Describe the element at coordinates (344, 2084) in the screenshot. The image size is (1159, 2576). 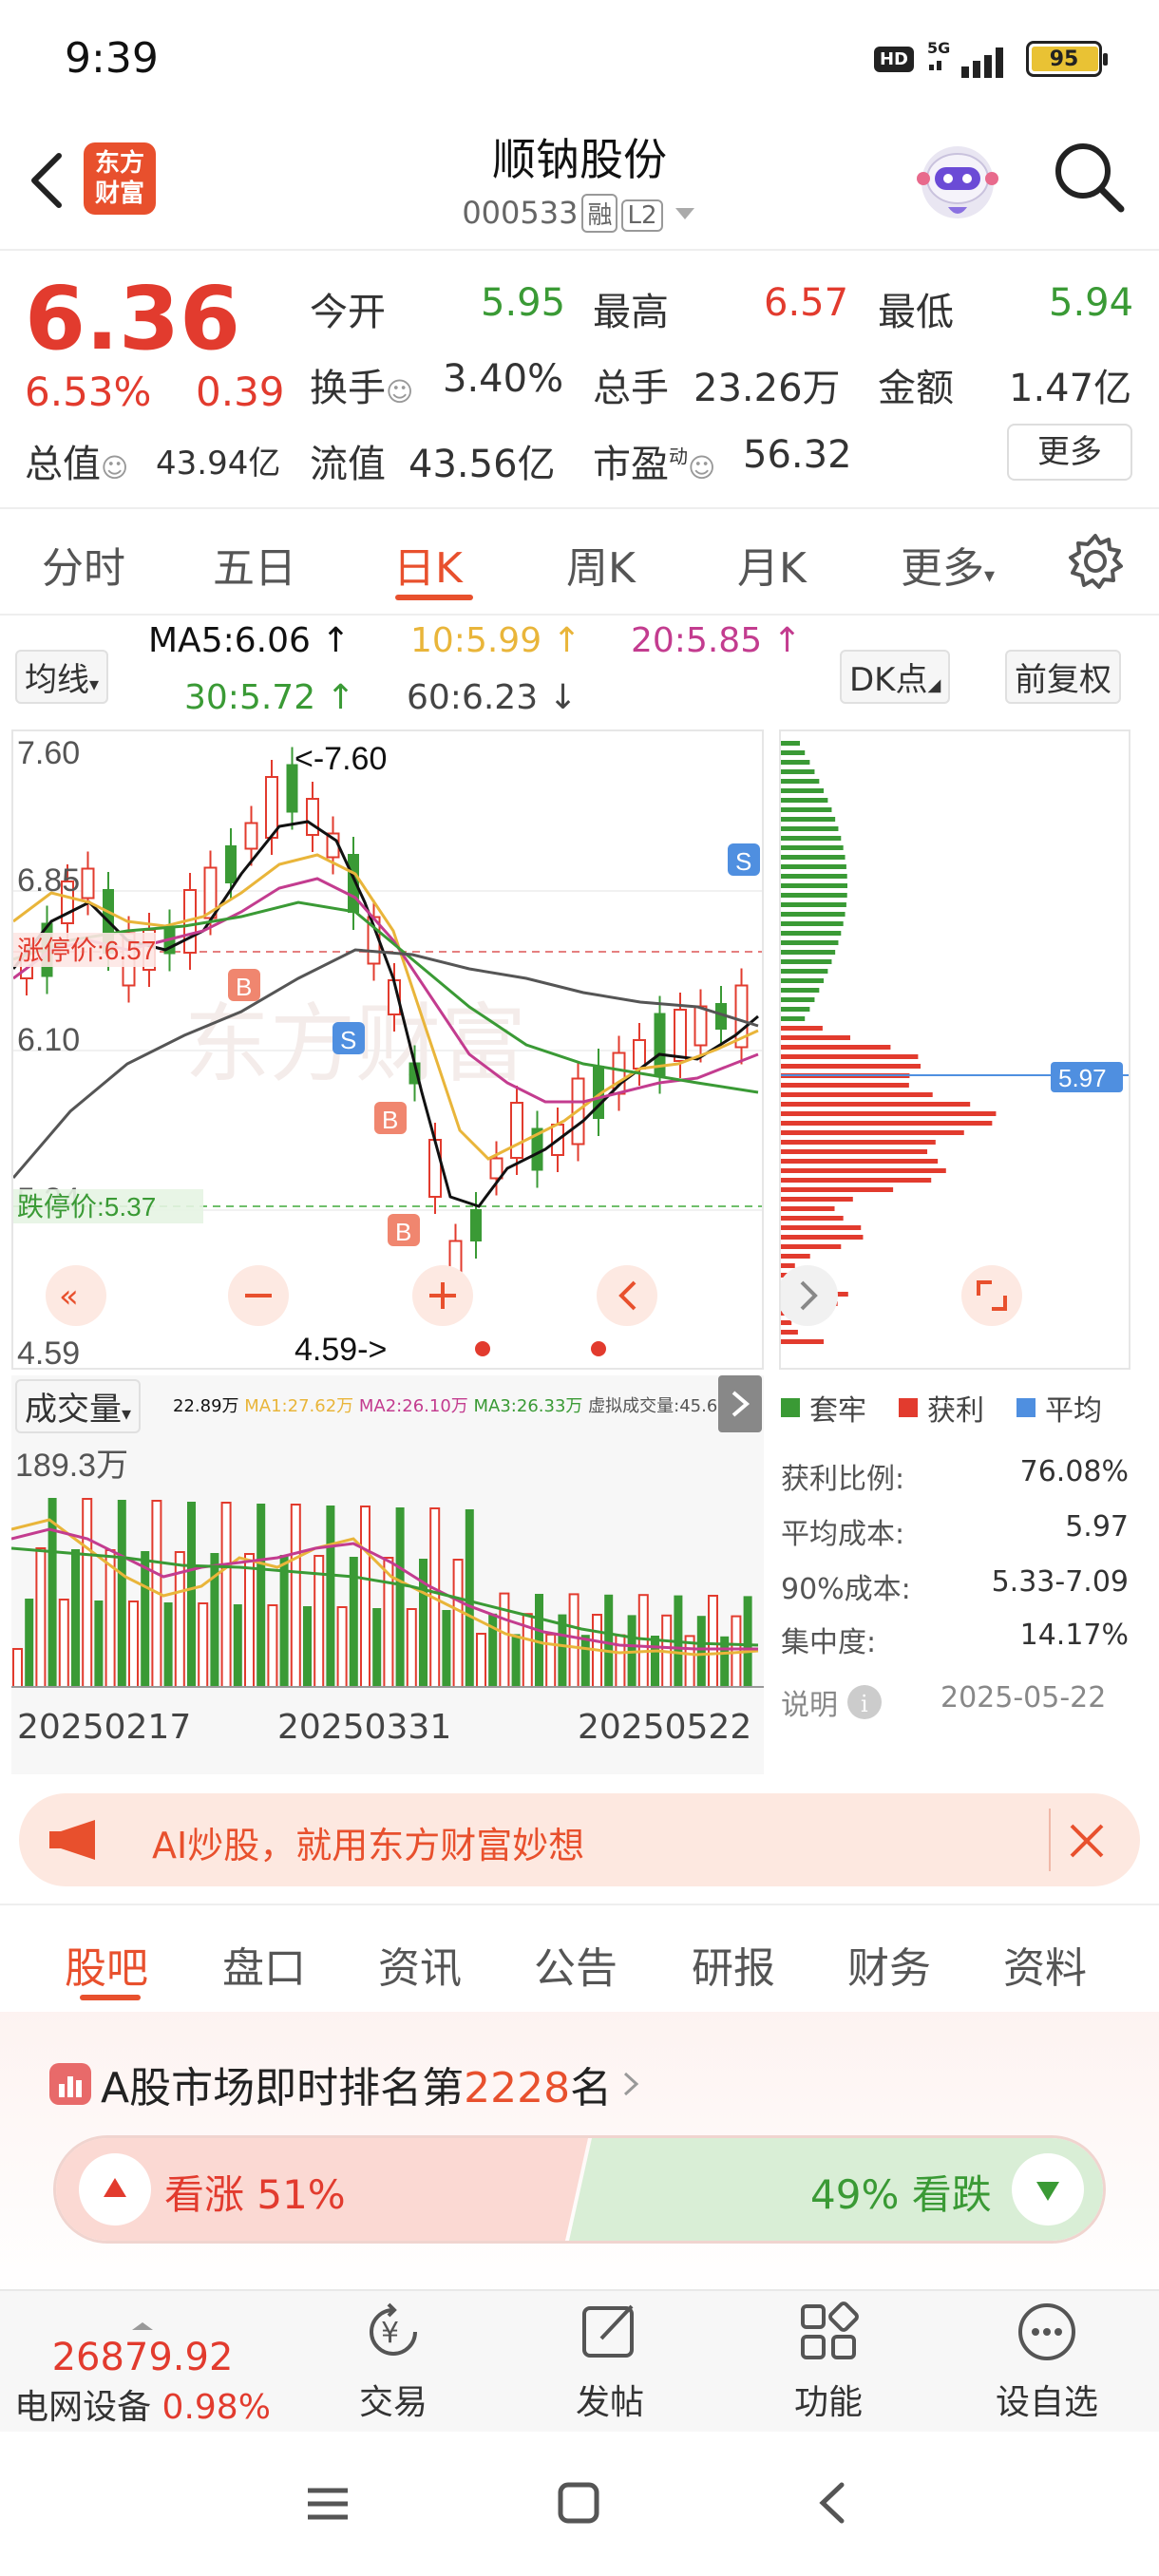
I see `market-rank-row: A股市场即时排名第2228名` at that location.